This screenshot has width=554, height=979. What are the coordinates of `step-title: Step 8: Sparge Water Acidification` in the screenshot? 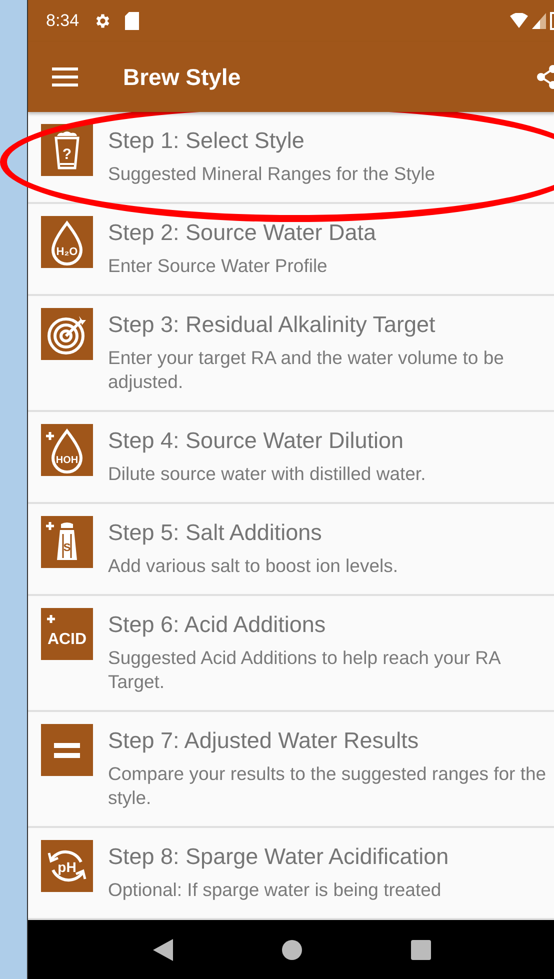 It's located at (279, 857).